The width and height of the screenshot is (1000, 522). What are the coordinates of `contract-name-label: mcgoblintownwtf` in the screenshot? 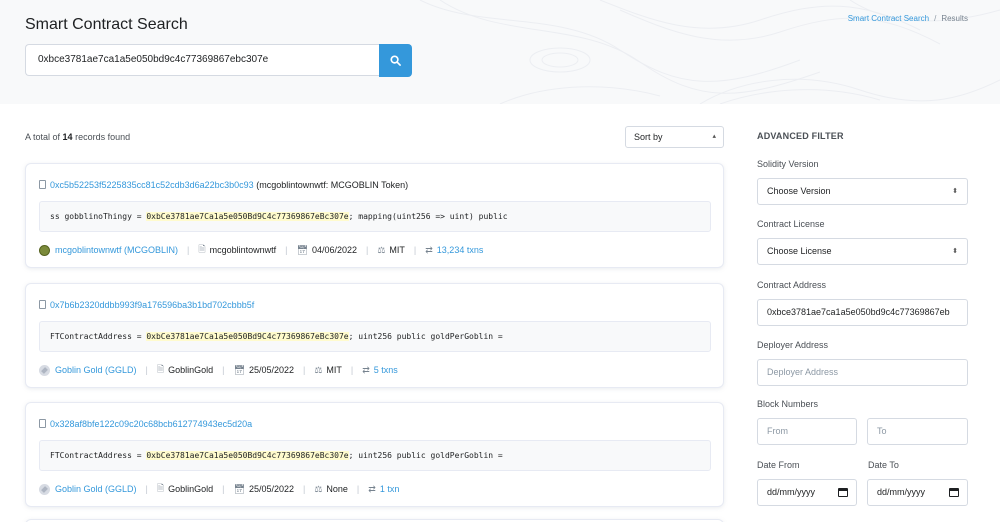 It's located at (243, 250).